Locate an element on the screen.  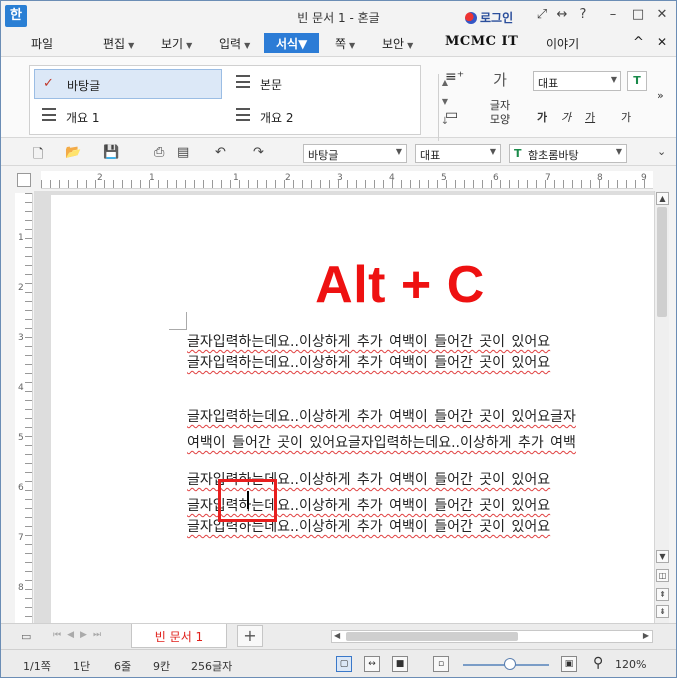
zoom-slider-handle is located at coordinates (510, 664).